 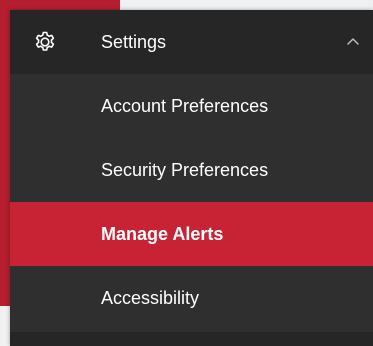 I want to click on chevron-up-icon, so click(x=353, y=41).